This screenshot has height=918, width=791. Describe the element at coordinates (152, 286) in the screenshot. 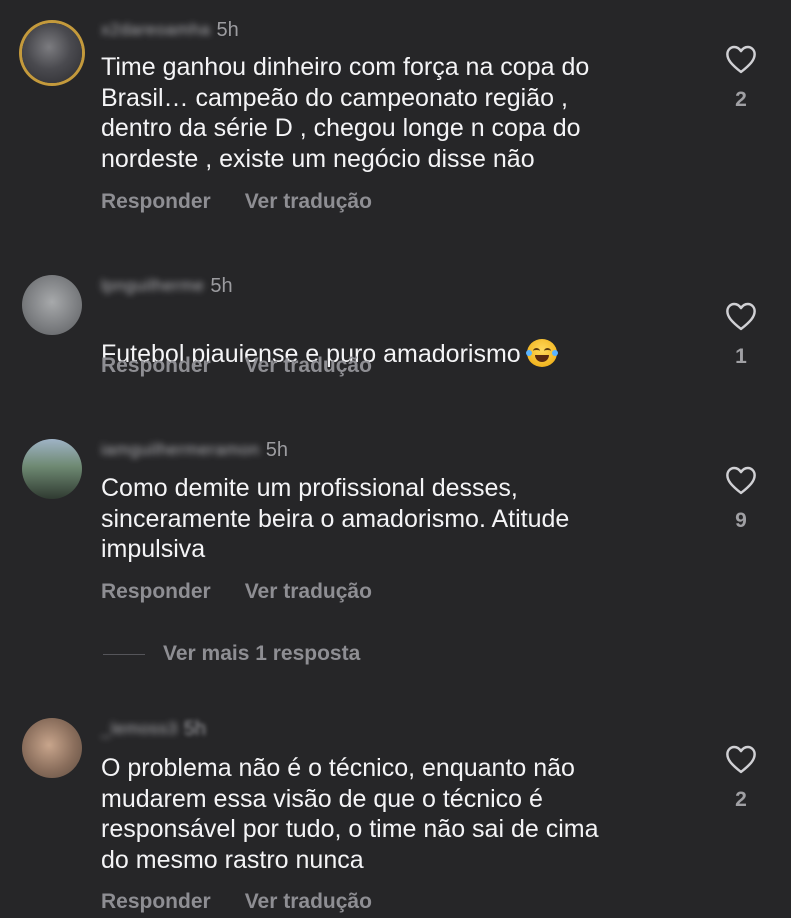

I see `username: lpnguilherme` at that location.